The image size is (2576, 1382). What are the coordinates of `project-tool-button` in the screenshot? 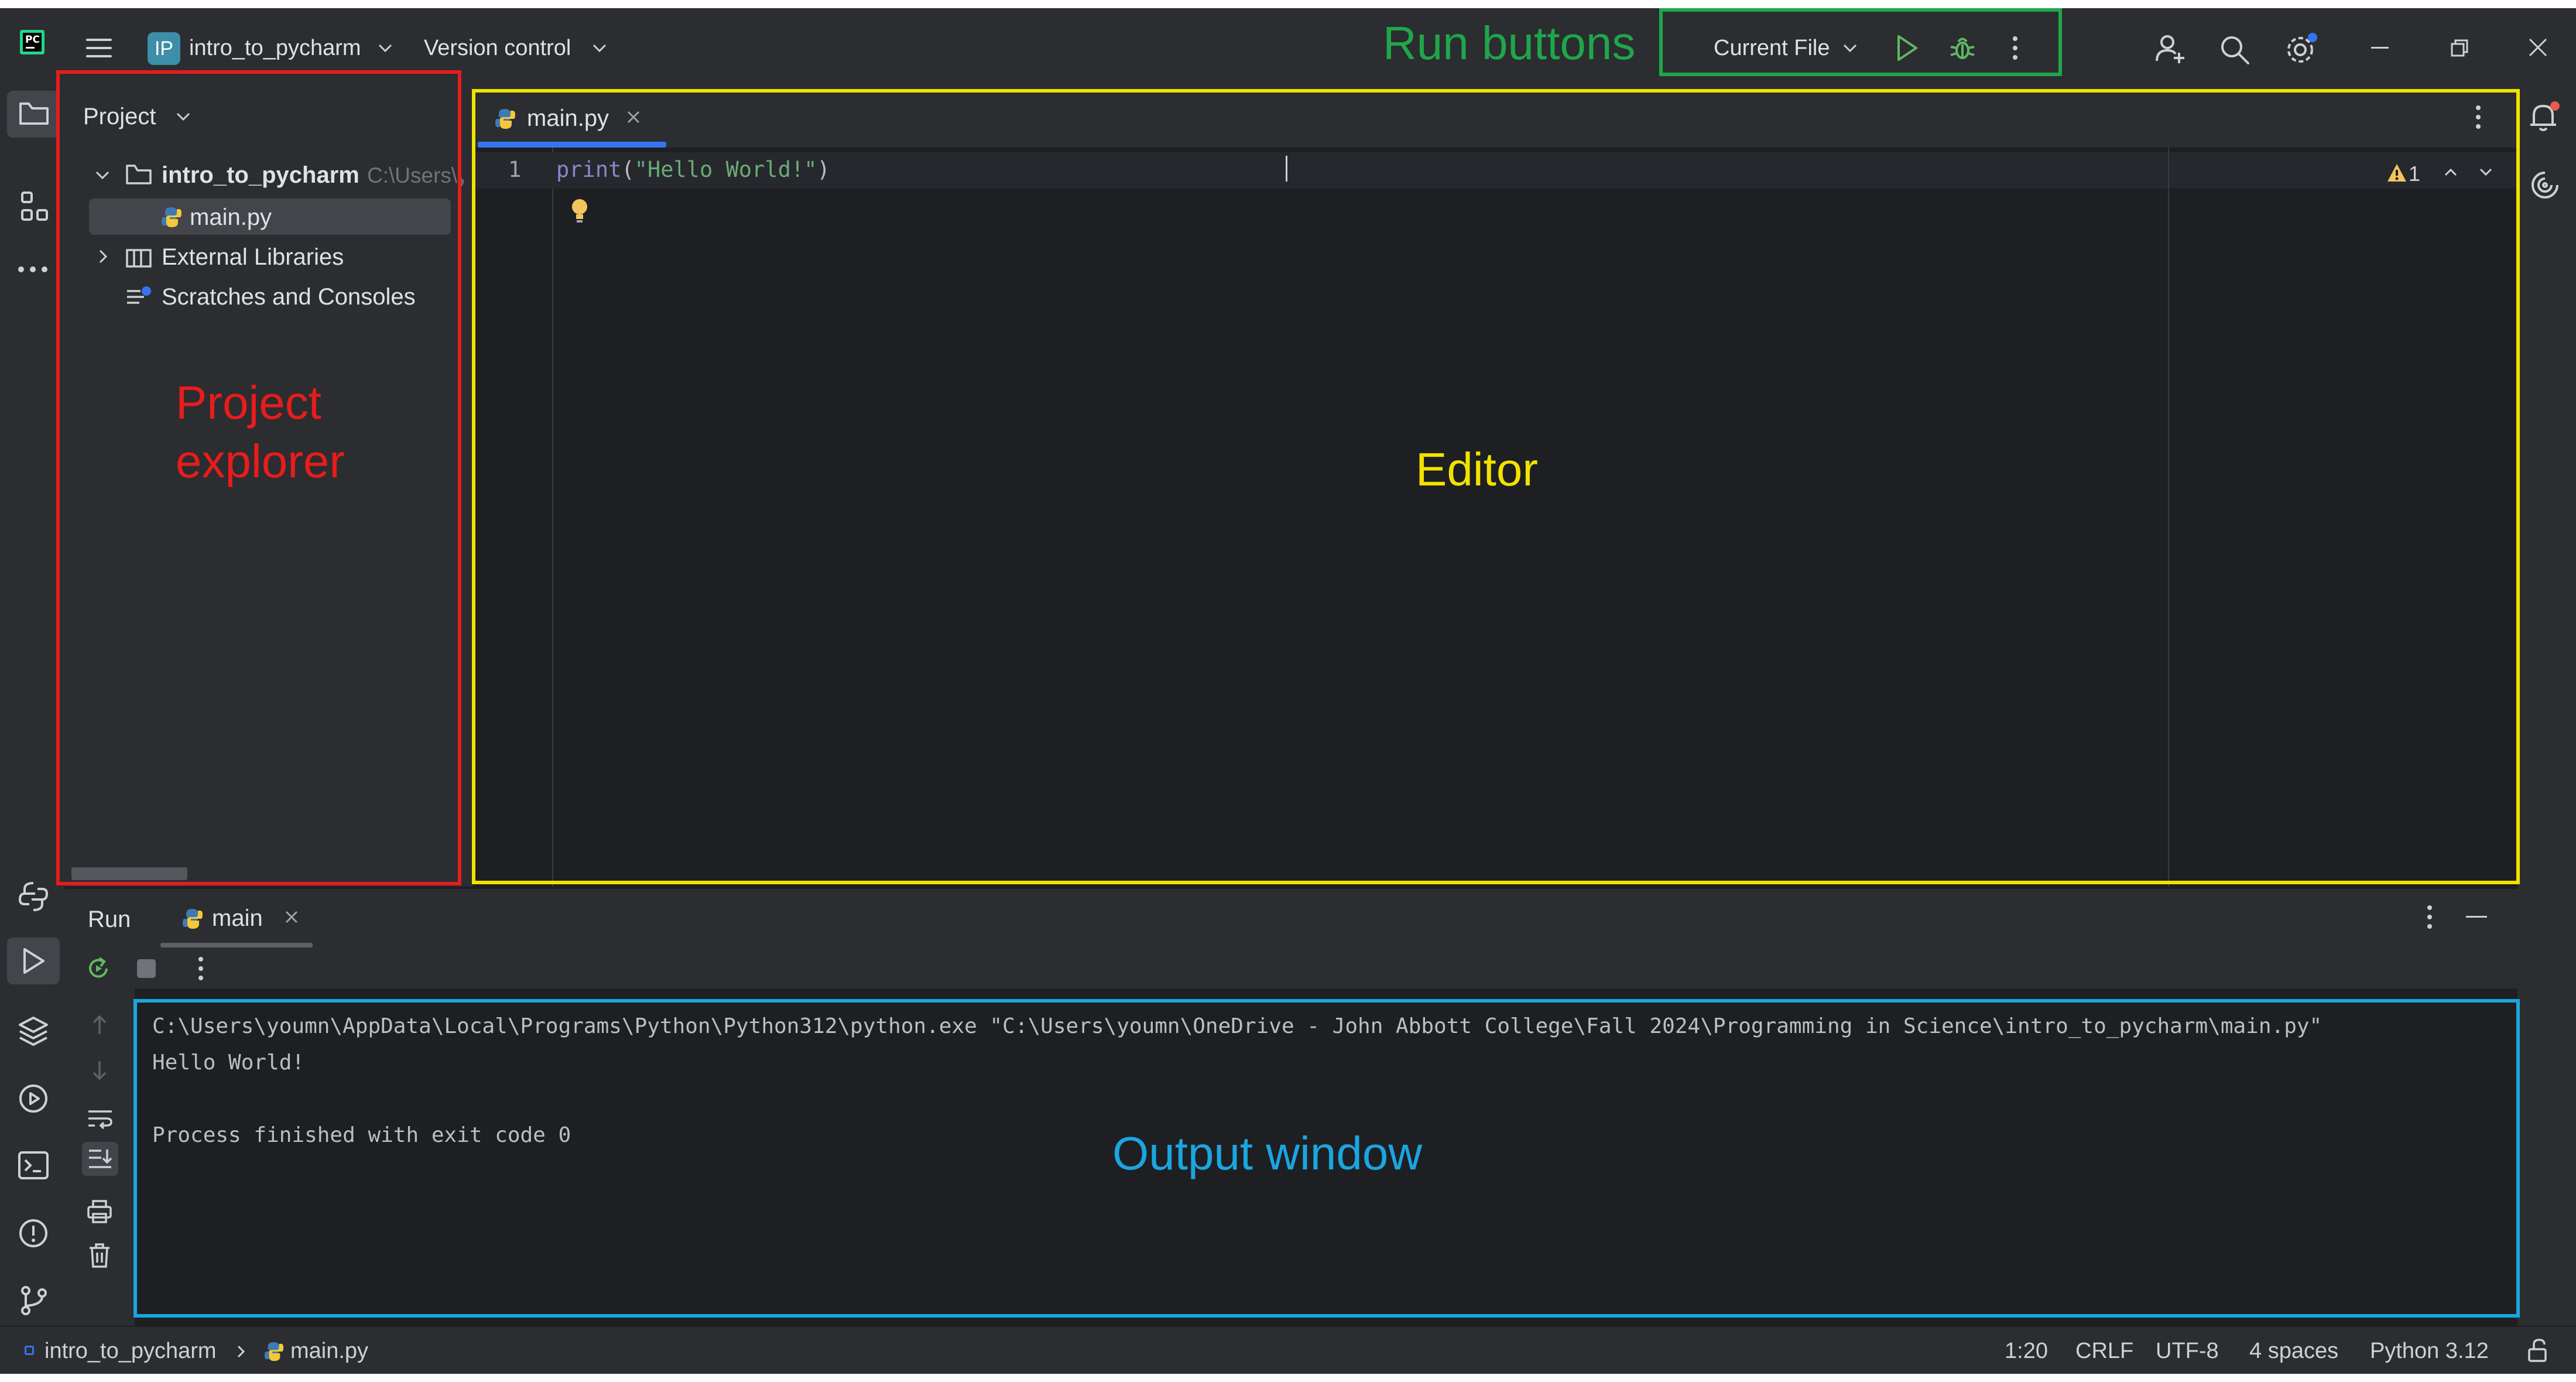 It's located at (33, 115).